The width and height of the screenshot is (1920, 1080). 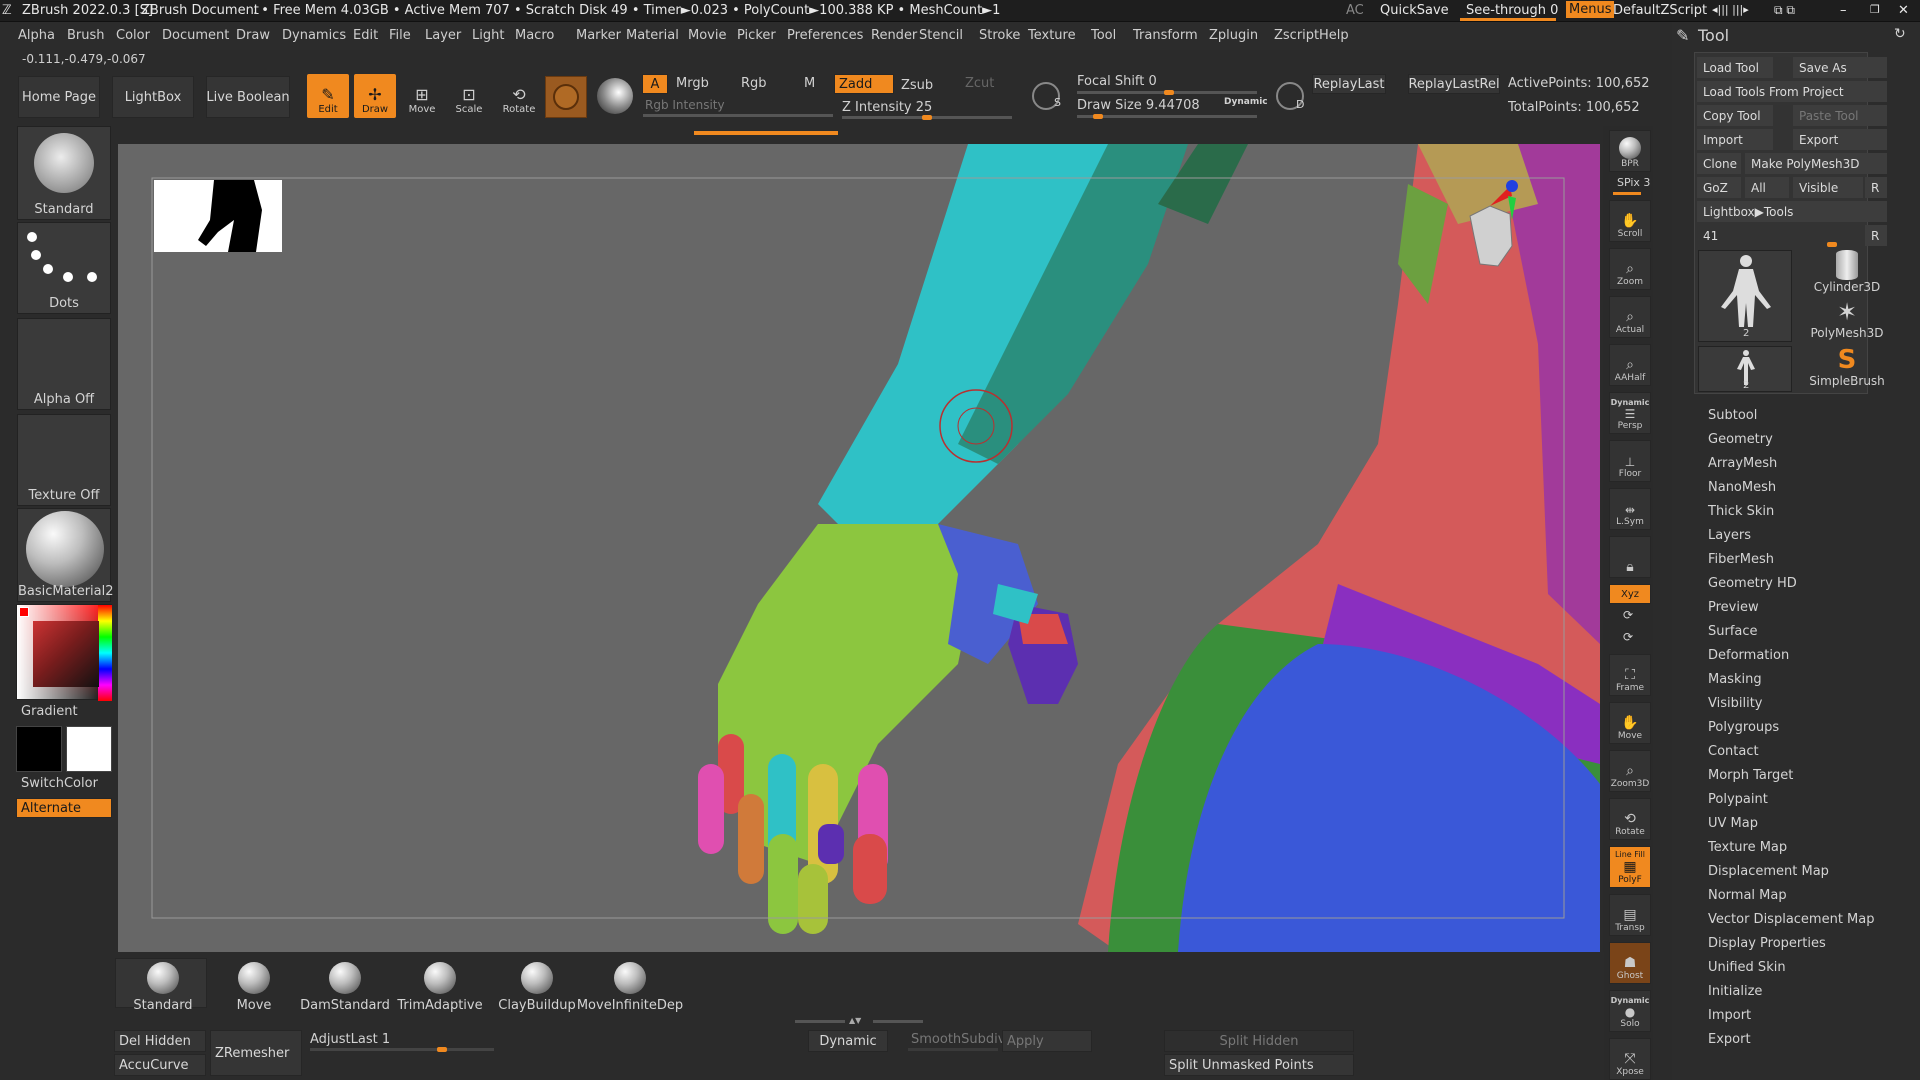 What do you see at coordinates (1630, 675) in the screenshot?
I see `frame-button: ⛶ Frame` at bounding box center [1630, 675].